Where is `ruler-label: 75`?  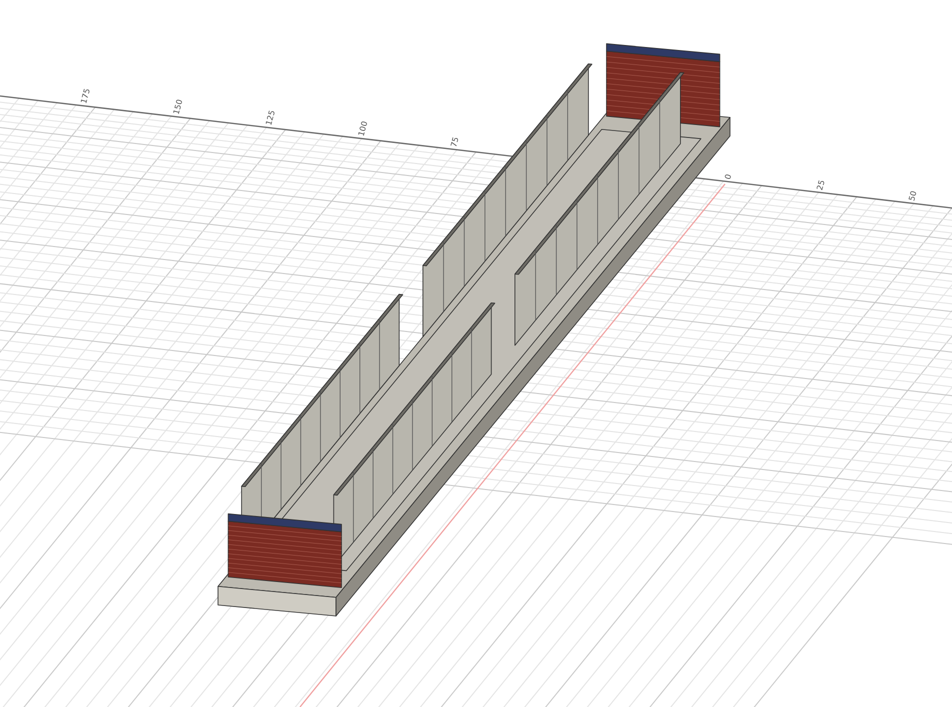 ruler-label: 75 is located at coordinates (455, 142).